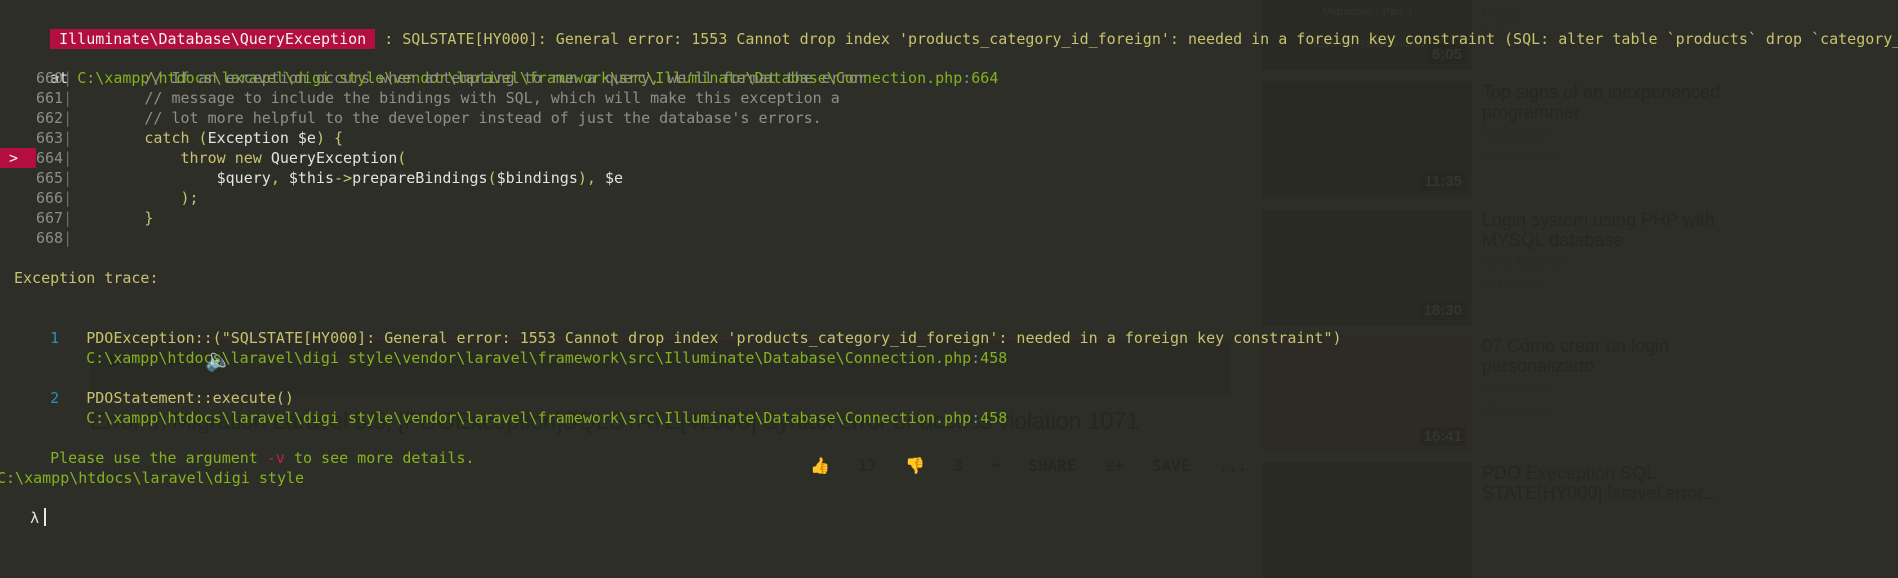  What do you see at coordinates (50, 238) in the screenshot?
I see `line-number: 668` at bounding box center [50, 238].